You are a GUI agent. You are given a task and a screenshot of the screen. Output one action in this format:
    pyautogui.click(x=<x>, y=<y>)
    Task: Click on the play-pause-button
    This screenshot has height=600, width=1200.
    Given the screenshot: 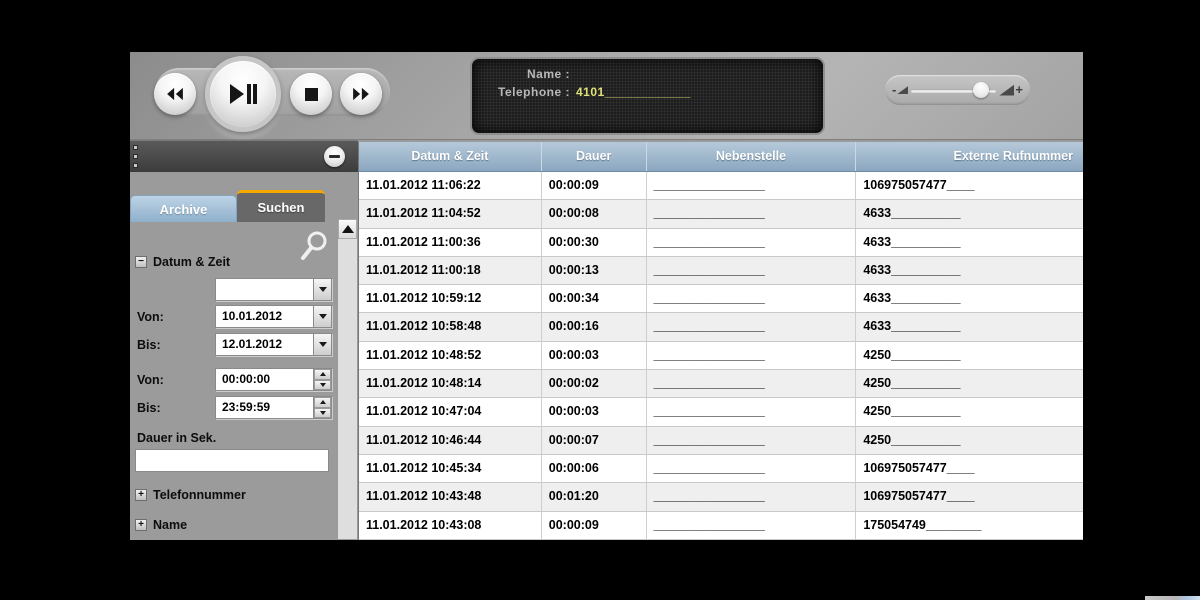 What is the action you would take?
    pyautogui.click(x=243, y=94)
    